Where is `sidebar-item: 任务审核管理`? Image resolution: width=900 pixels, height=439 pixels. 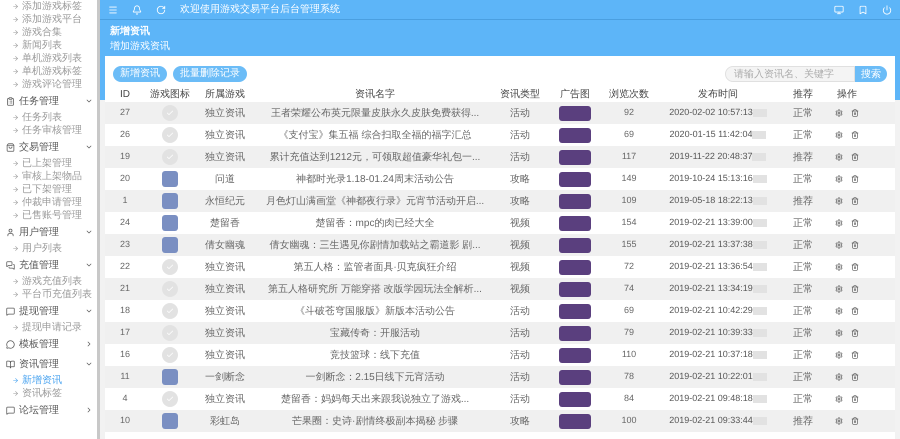 sidebar-item: 任务审核管理 is located at coordinates (48, 130).